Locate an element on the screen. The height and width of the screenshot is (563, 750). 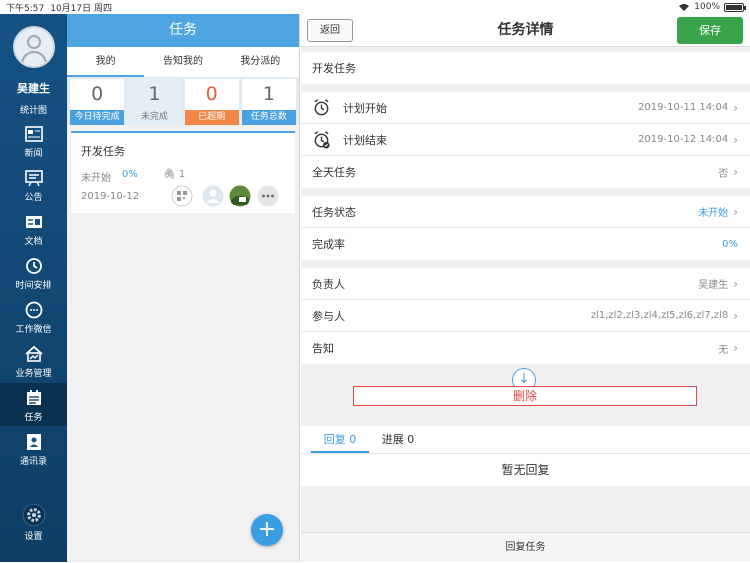
nav-item-settings: 设置 is located at coordinates (33, 522).